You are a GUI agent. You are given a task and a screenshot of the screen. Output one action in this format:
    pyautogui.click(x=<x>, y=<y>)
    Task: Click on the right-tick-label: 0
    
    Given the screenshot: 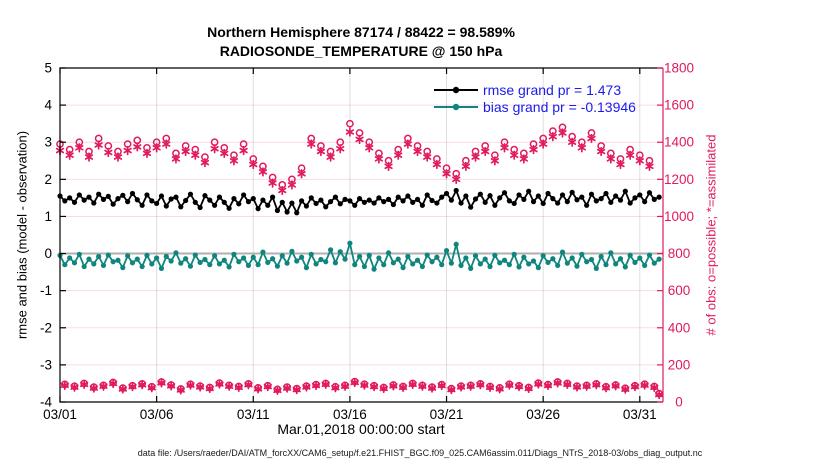 What is the action you would take?
    pyautogui.click(x=679, y=402)
    